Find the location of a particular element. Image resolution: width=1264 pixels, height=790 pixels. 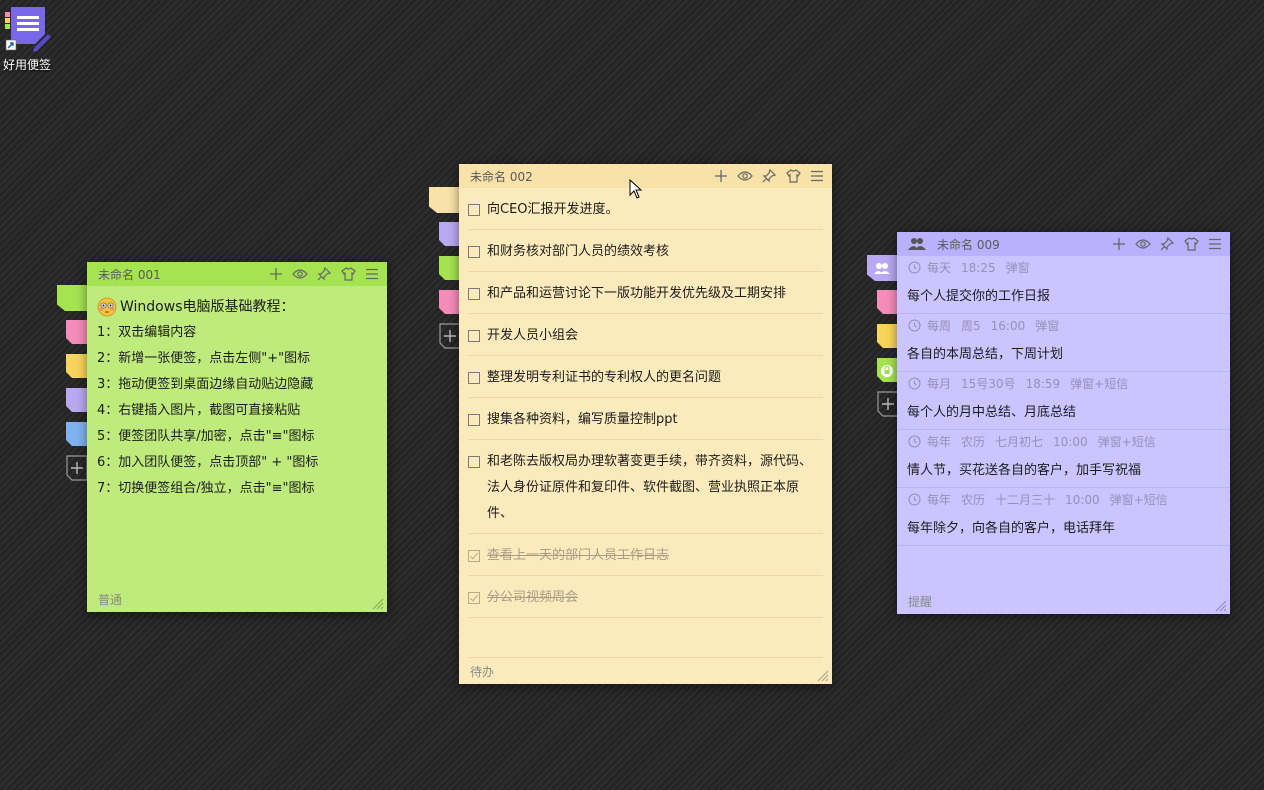

todo-text: 搜集各种资料，编写质量控制ppt is located at coordinates (582, 419).